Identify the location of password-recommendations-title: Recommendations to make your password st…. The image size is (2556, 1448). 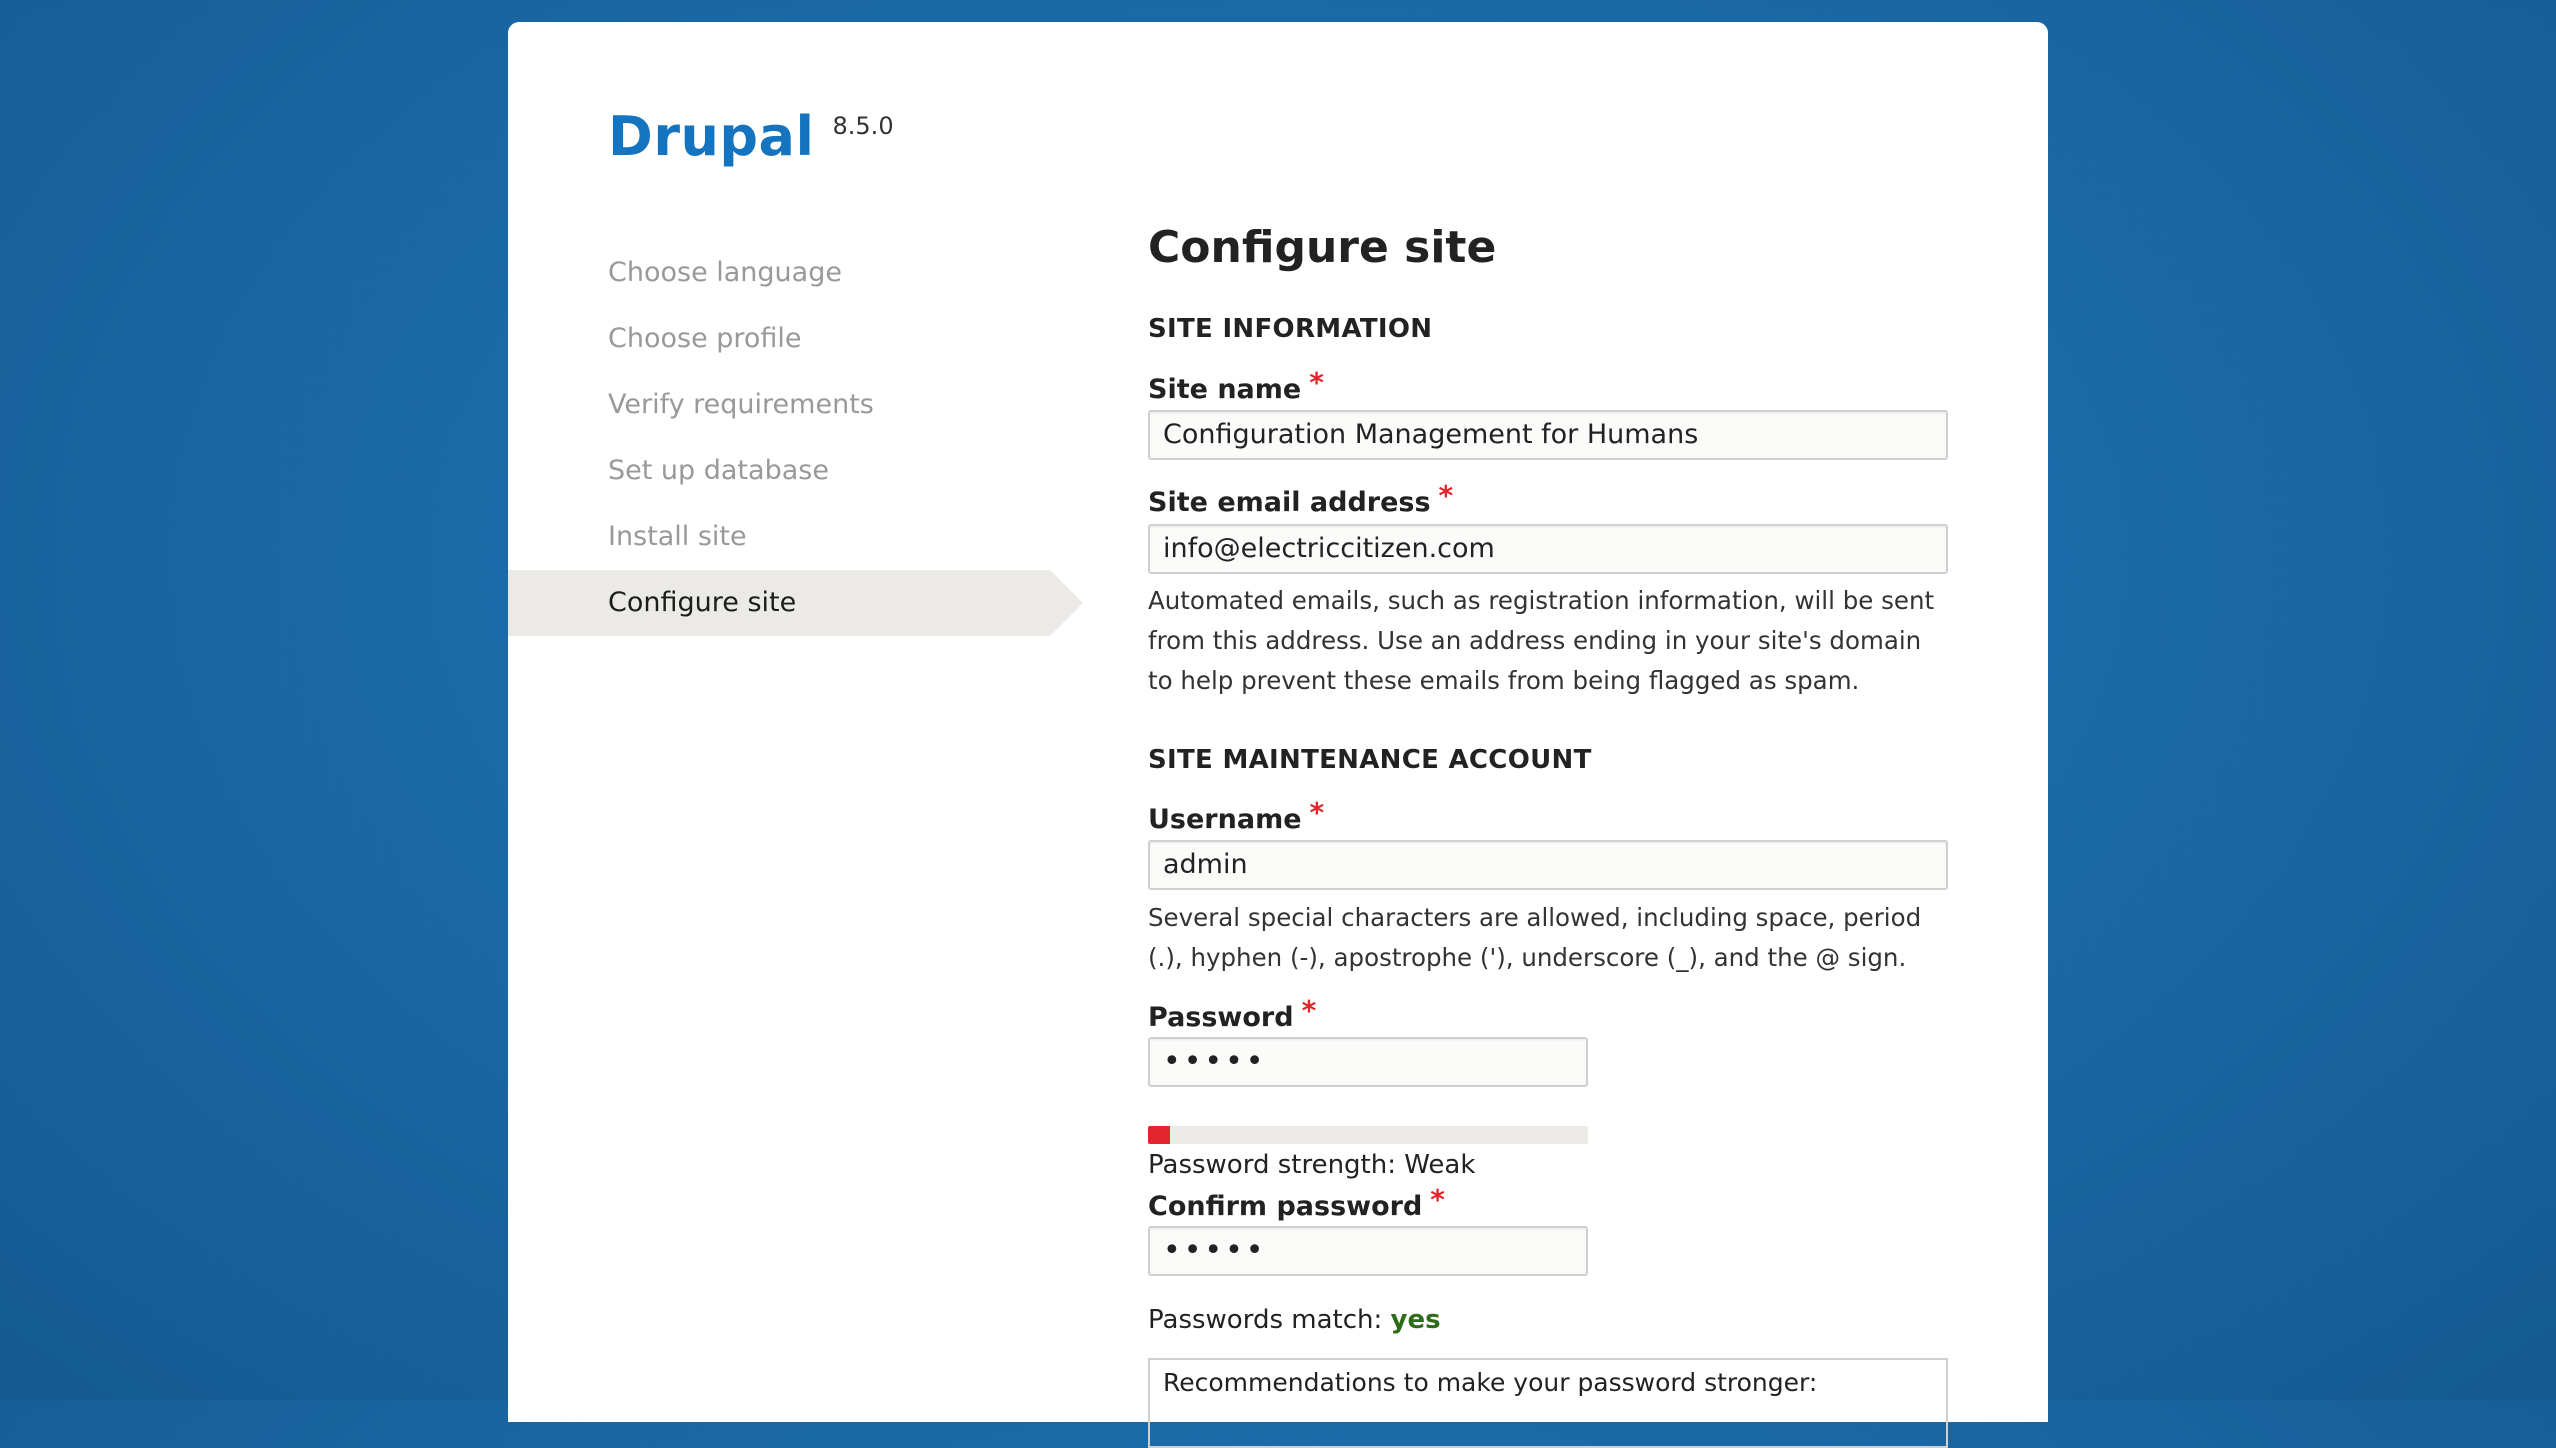
(1490, 1382).